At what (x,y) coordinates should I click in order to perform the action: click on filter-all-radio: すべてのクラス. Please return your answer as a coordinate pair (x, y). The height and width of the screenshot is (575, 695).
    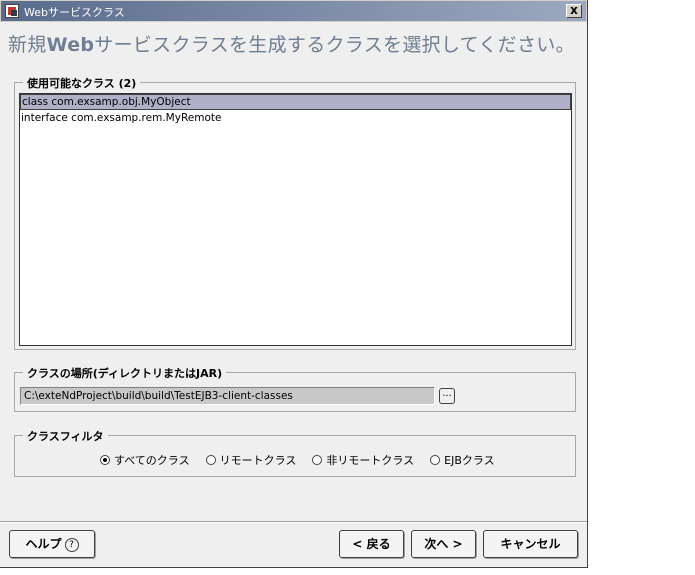
    Looking at the image, I should click on (145, 460).